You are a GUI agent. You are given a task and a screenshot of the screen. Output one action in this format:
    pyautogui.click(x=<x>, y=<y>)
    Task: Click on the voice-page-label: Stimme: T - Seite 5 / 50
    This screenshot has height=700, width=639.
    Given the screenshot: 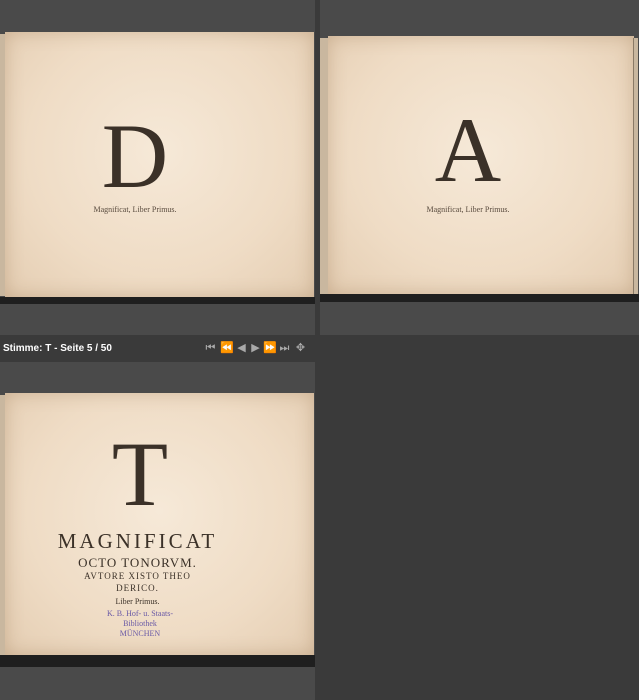 What is the action you would take?
    pyautogui.click(x=57, y=348)
    